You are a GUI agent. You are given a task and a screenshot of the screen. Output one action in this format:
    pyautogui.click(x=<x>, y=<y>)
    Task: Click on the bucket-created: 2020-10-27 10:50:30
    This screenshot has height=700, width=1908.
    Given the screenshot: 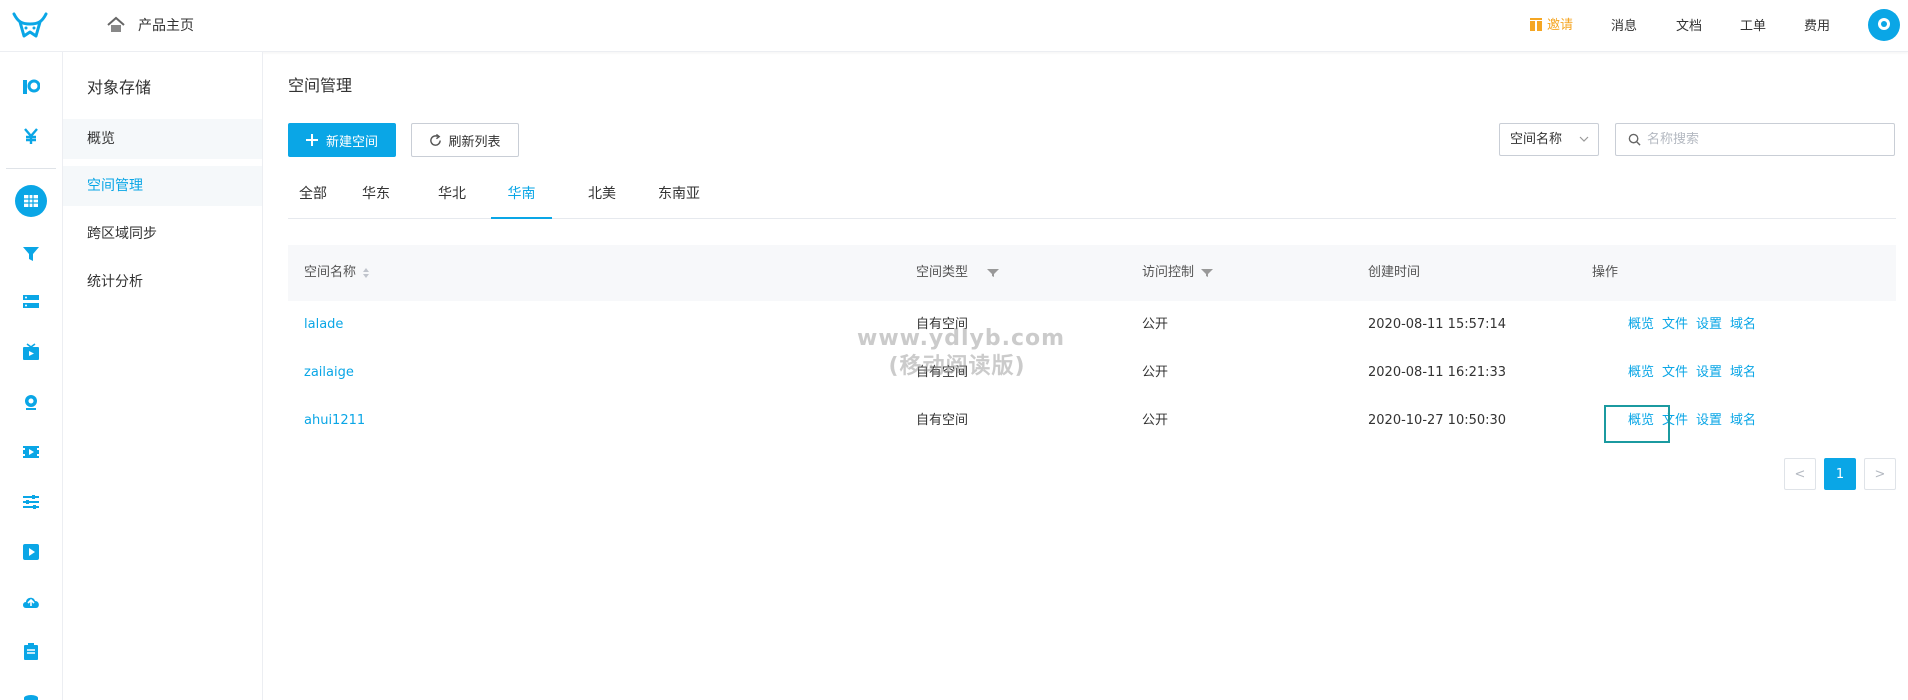 What is the action you would take?
    pyautogui.click(x=1437, y=420)
    